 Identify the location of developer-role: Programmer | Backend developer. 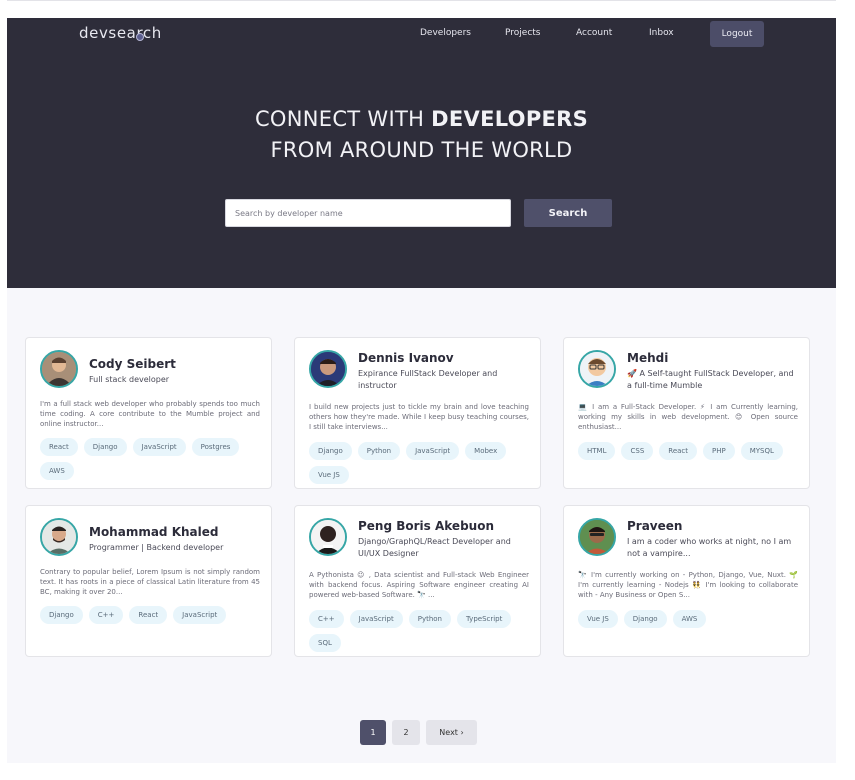
(156, 547).